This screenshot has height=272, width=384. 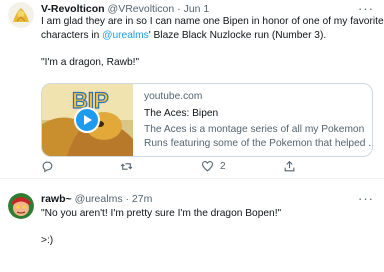 I want to click on reply-icon, so click(x=47, y=167).